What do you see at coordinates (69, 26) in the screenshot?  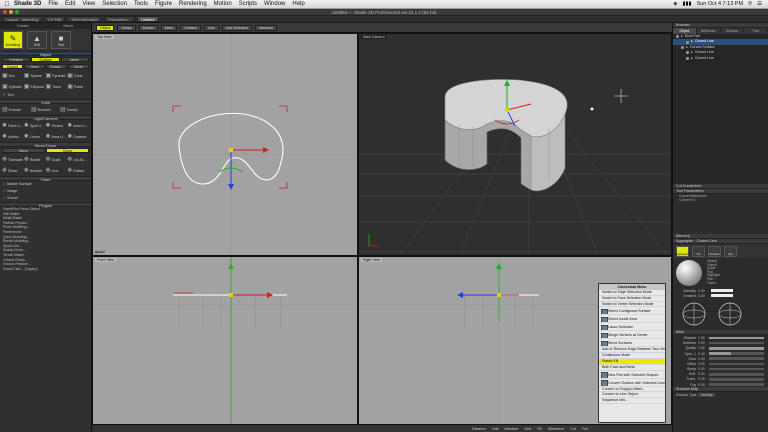 I see `tab-mesh: Mesh` at bounding box center [69, 26].